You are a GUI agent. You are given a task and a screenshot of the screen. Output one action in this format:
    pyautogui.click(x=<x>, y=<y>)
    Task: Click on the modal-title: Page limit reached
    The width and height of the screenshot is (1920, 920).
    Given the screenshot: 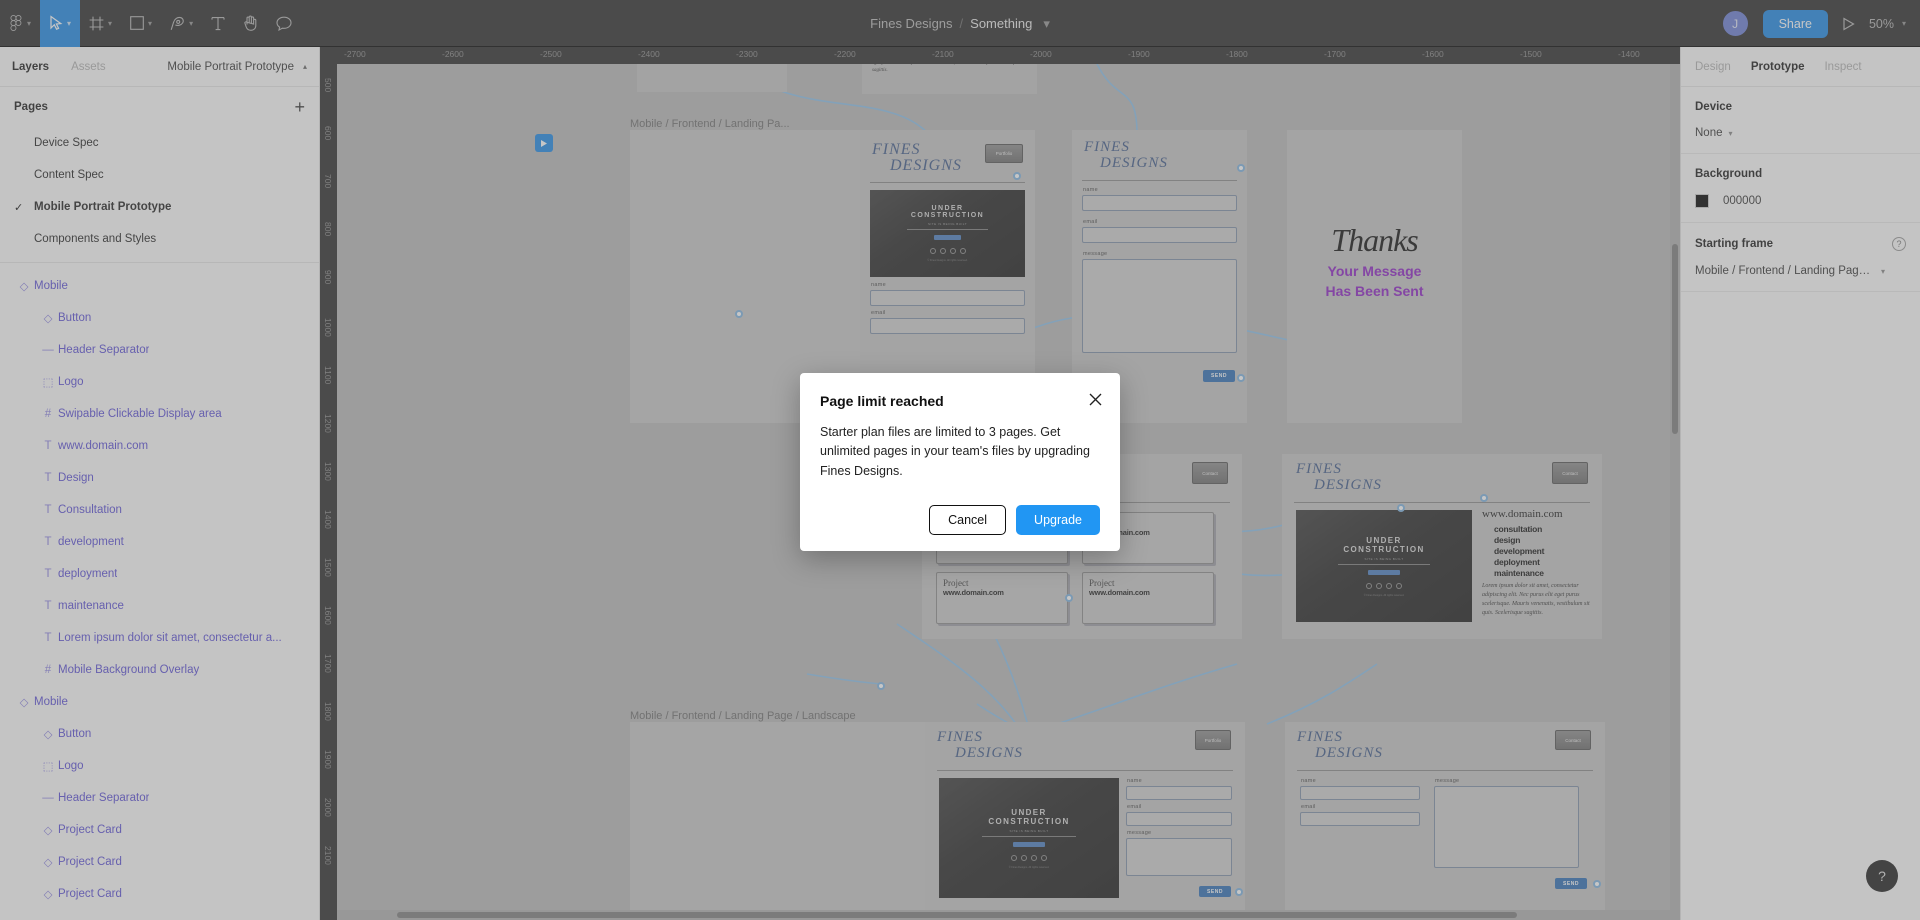 What is the action you would take?
    pyautogui.click(x=882, y=401)
    